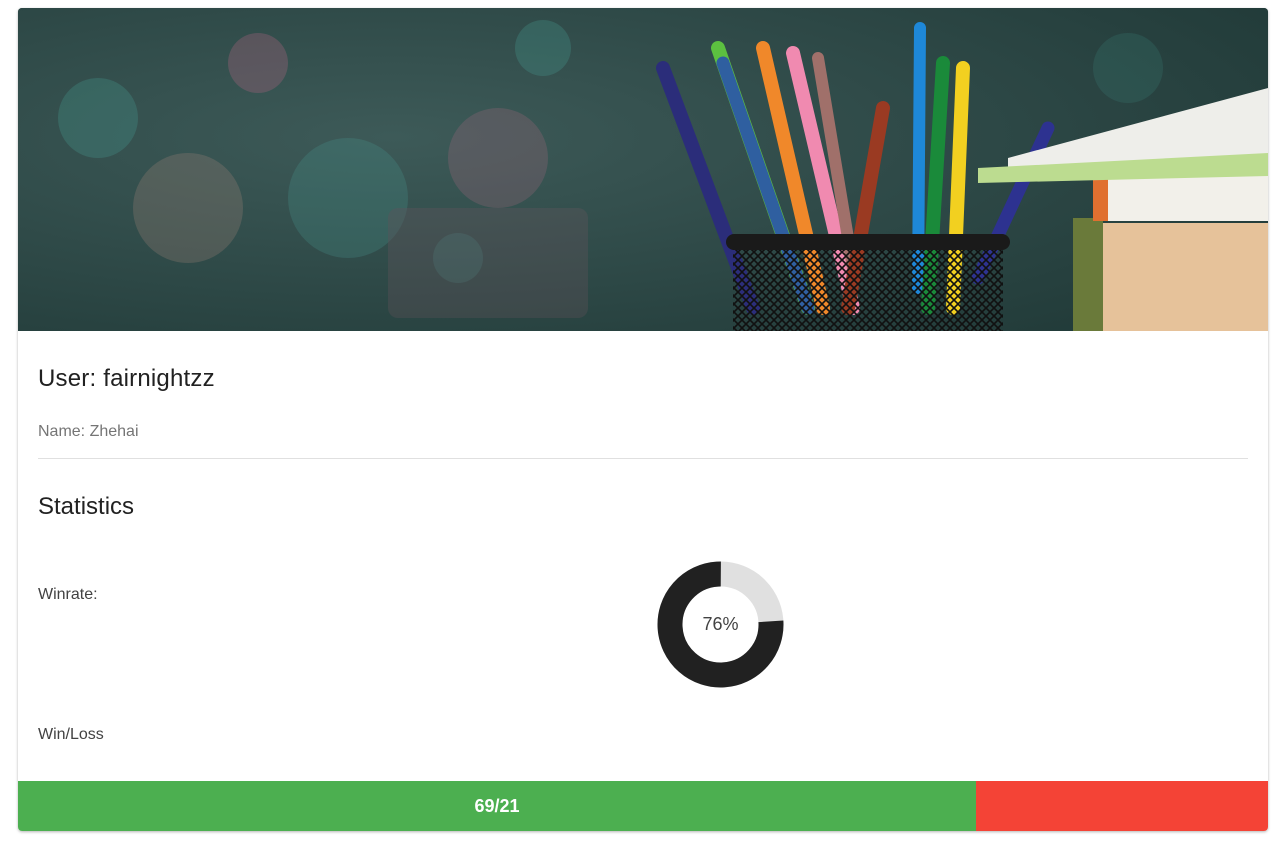  What do you see at coordinates (126, 378) in the screenshot?
I see `user-title: User: fairnightzz` at bounding box center [126, 378].